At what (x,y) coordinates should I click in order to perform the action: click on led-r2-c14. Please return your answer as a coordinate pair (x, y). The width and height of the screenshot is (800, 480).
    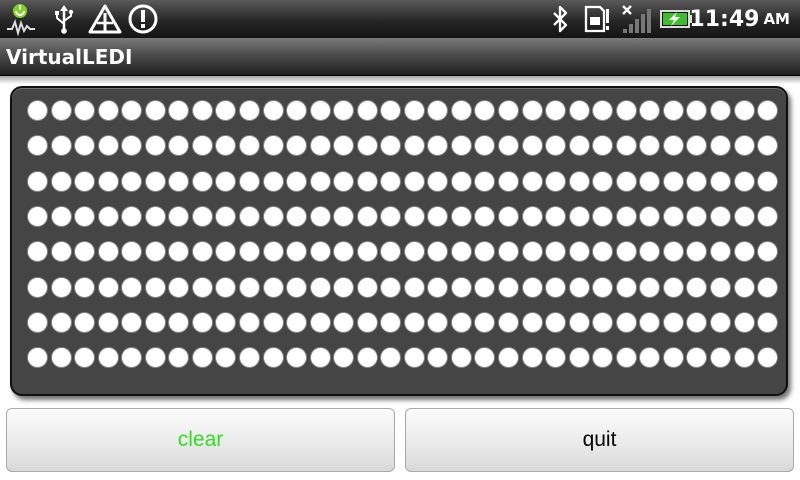
    Looking at the image, I should click on (367, 181).